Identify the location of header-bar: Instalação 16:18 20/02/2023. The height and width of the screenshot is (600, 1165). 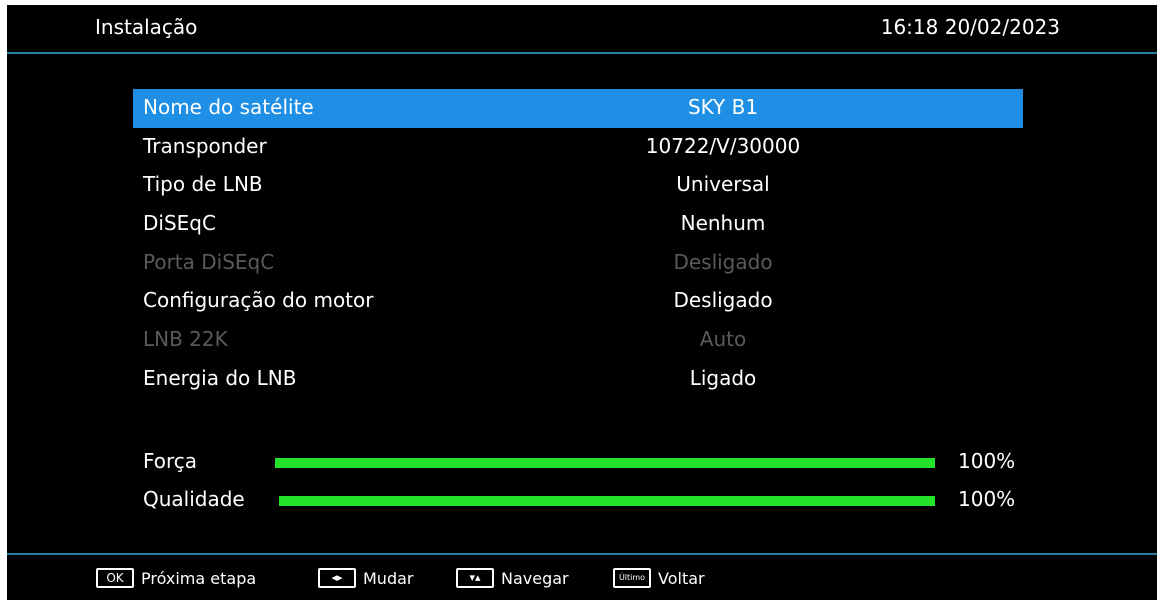
(582, 29).